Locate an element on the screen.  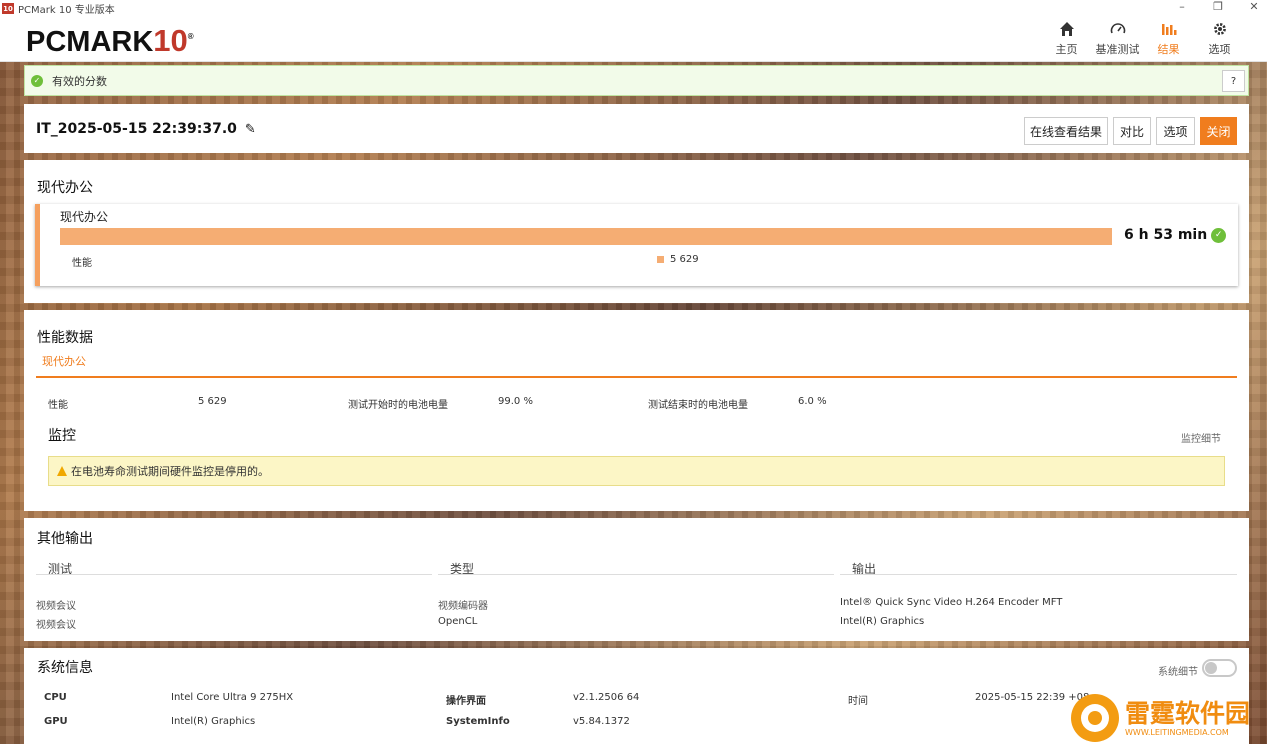
tab-underline is located at coordinates (636, 377).